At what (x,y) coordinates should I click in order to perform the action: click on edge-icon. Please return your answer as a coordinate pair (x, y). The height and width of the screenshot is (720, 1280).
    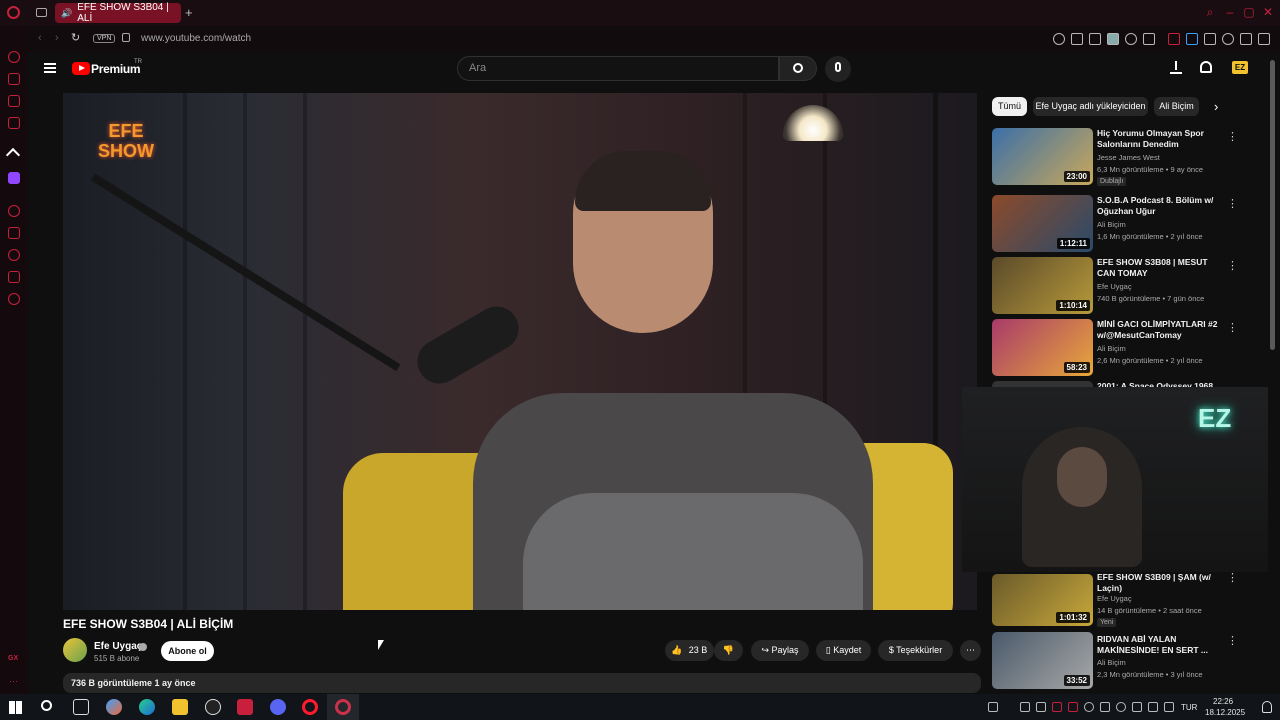
    Looking at the image, I should click on (147, 707).